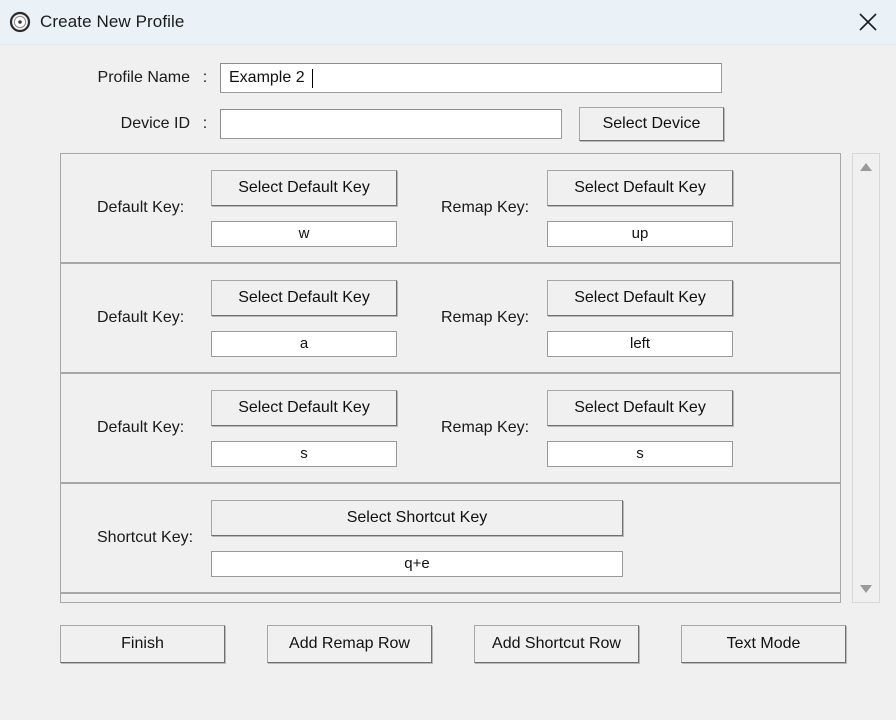  I want to click on select-device-button: Select Device, so click(651, 124).